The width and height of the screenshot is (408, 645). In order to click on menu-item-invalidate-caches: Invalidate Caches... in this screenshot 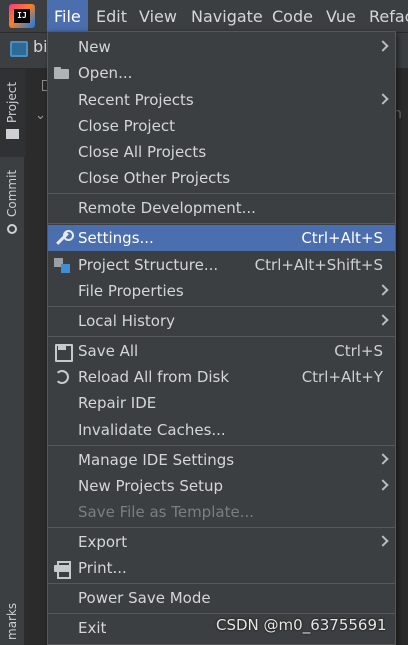, I will do `click(221, 430)`.